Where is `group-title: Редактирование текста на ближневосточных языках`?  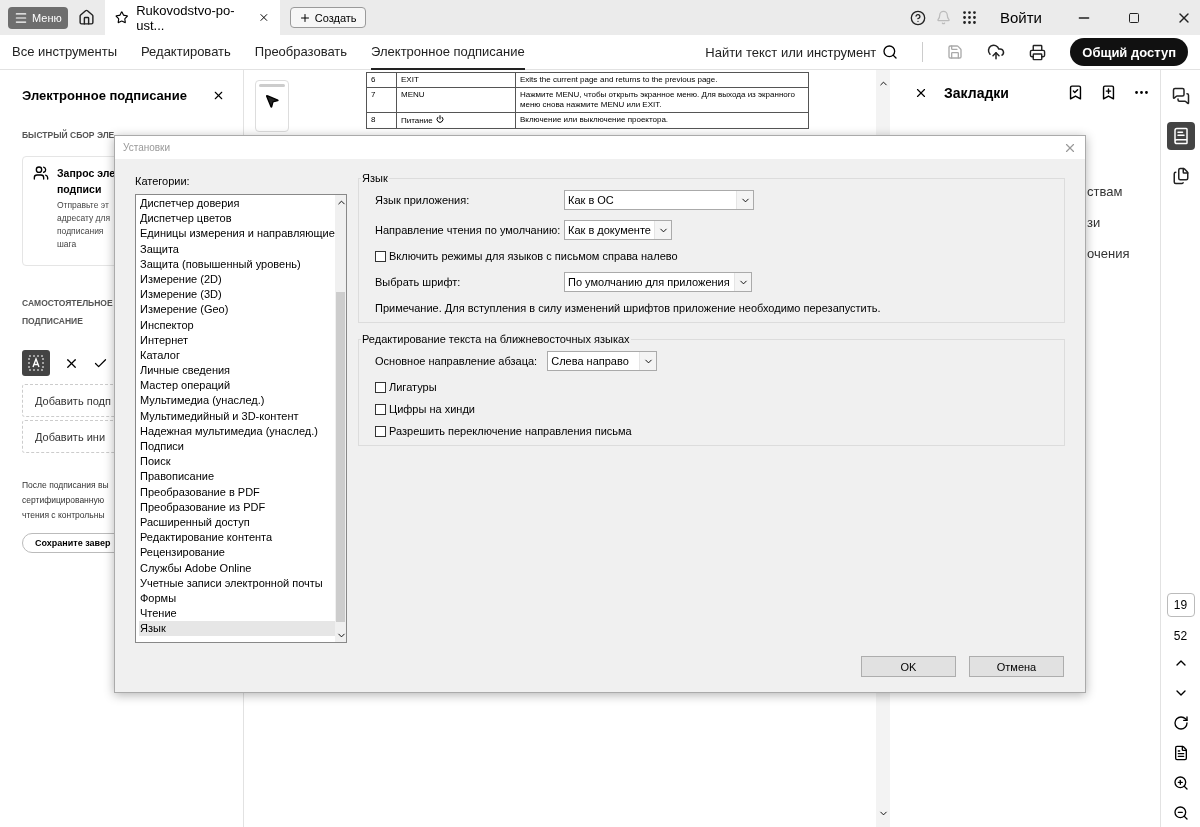 group-title: Редактирование текста на ближневосточных языках is located at coordinates (496, 339).